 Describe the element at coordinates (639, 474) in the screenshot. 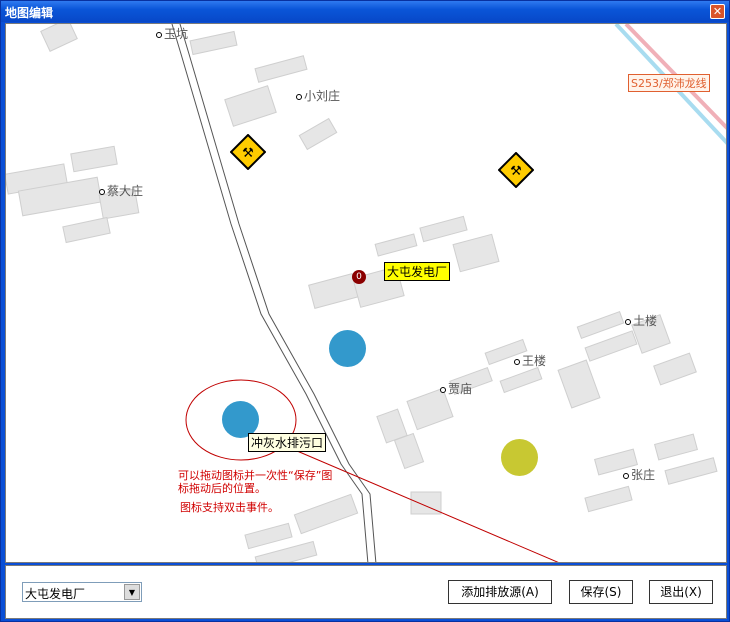

I see `place-label: 张庄` at that location.